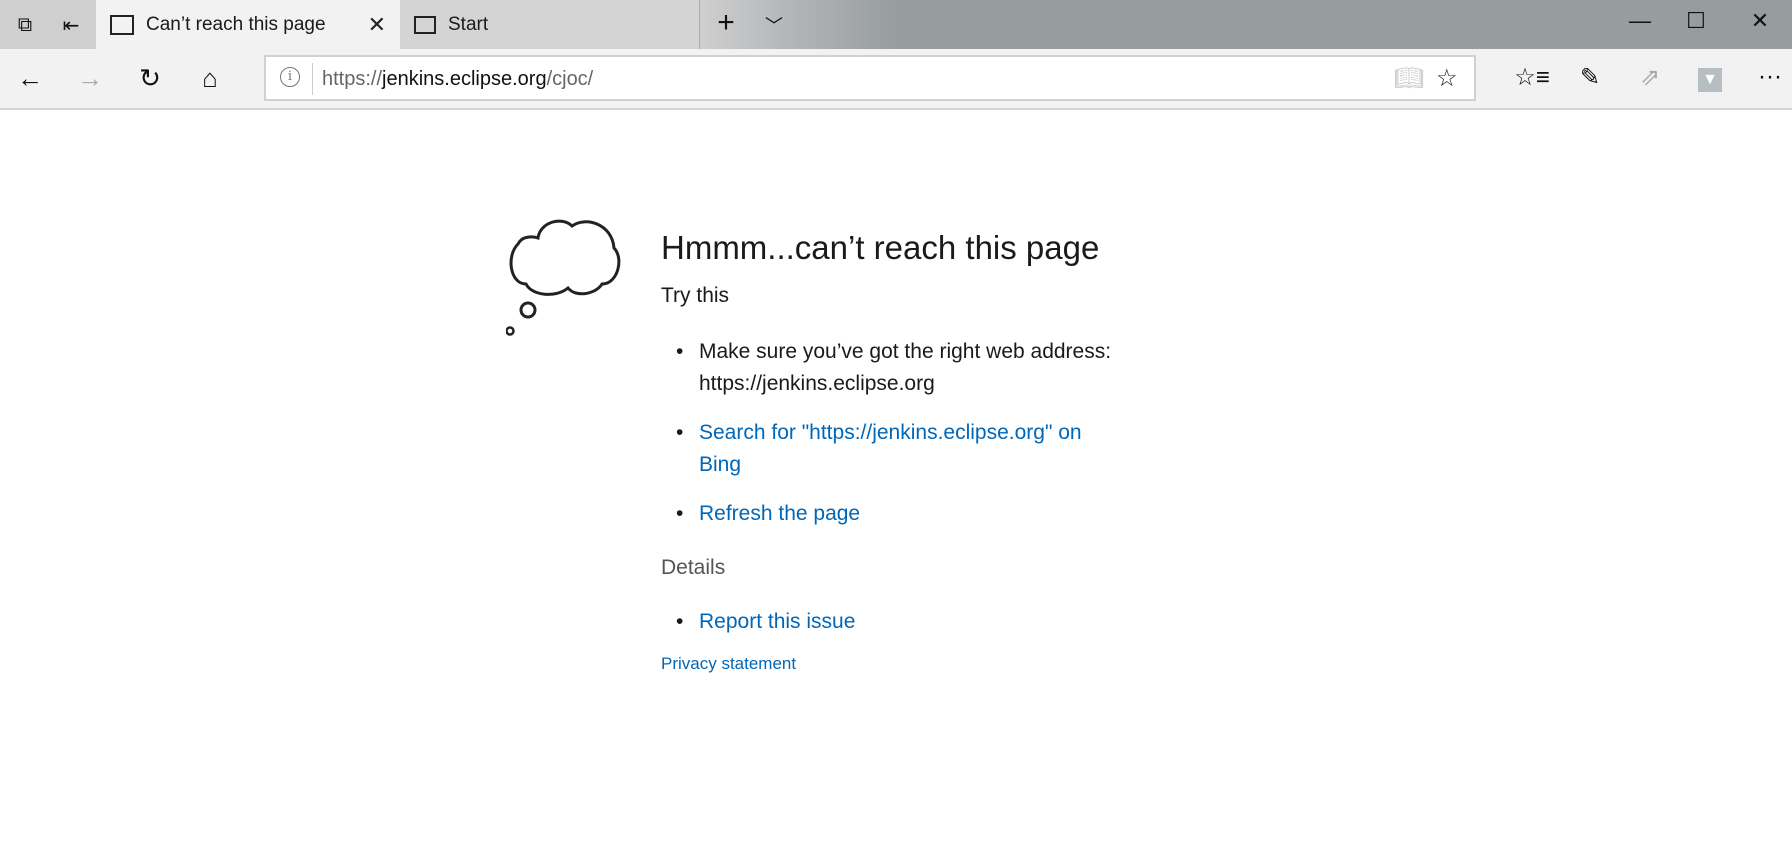  What do you see at coordinates (425, 24) in the screenshot?
I see `start-page-icon` at bounding box center [425, 24].